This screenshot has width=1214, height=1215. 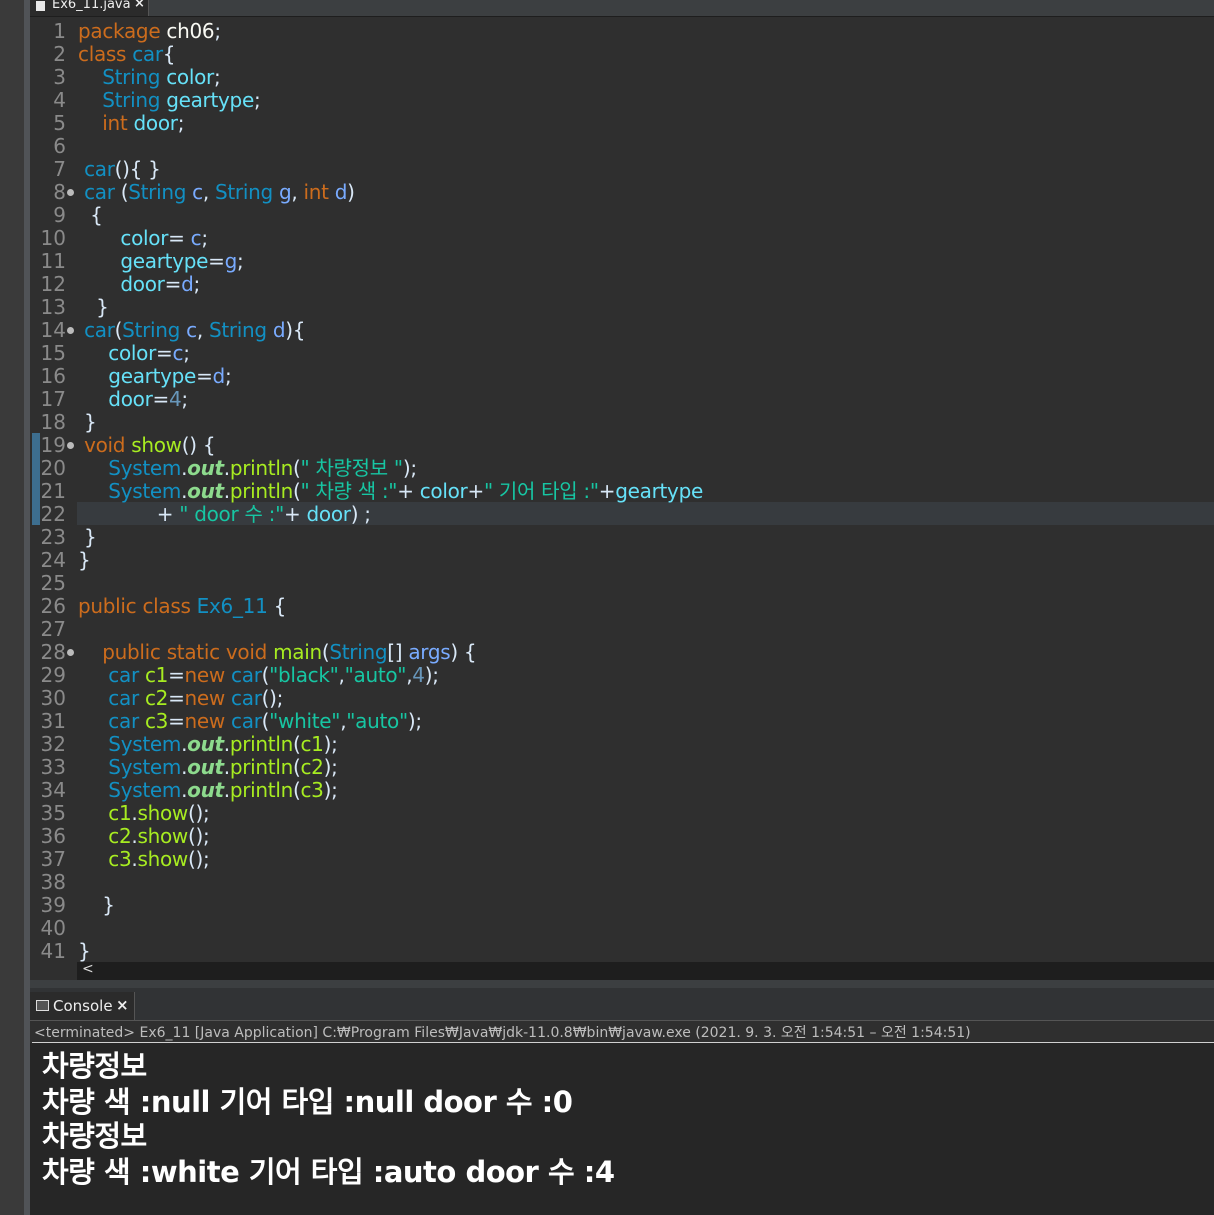 I want to click on line-number: 37, so click(x=53, y=859).